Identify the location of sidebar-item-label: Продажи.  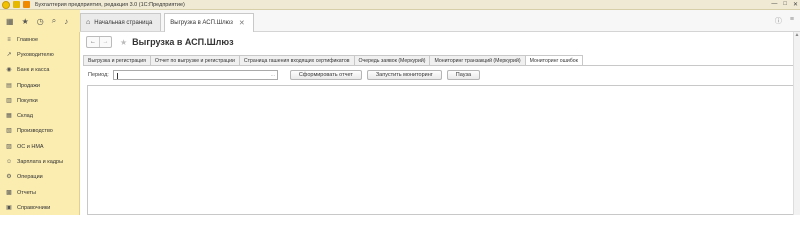
(28, 85).